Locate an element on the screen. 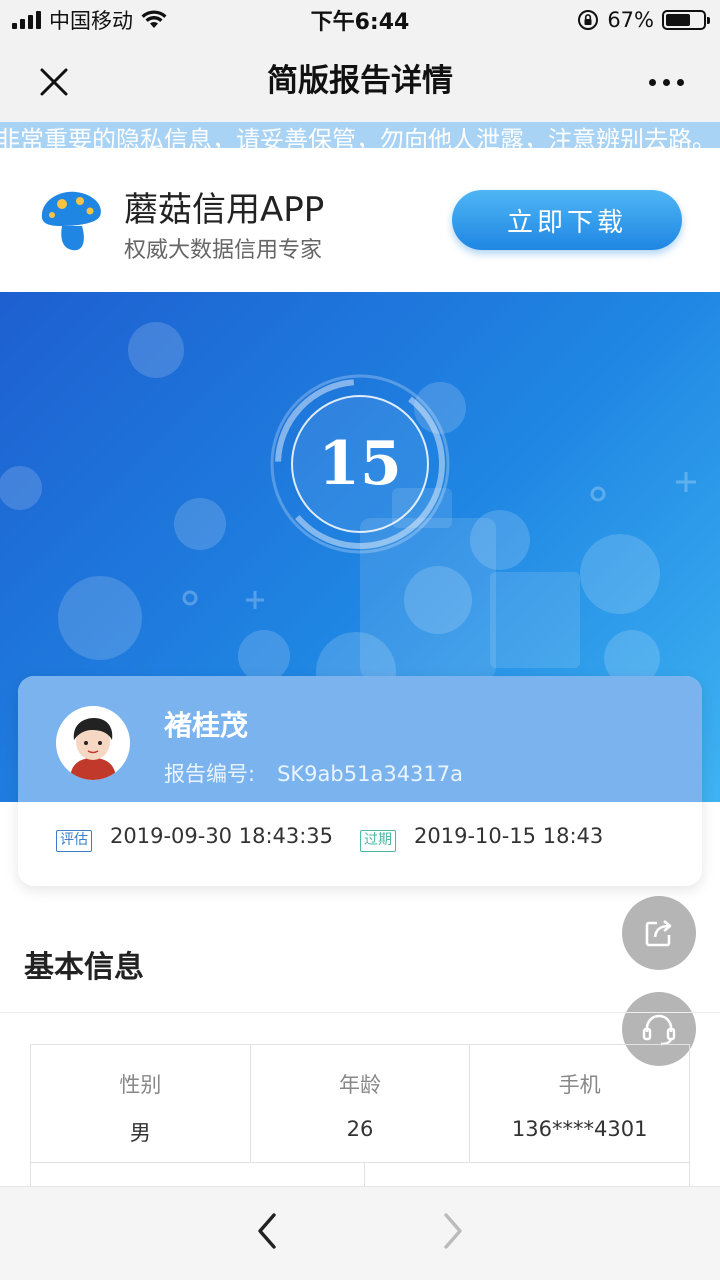 Image resolution: width=720 pixels, height=1280 pixels. app-banner: 蘑菇信用APP 权威大数据信用专家 立即下载 is located at coordinates (360, 220).